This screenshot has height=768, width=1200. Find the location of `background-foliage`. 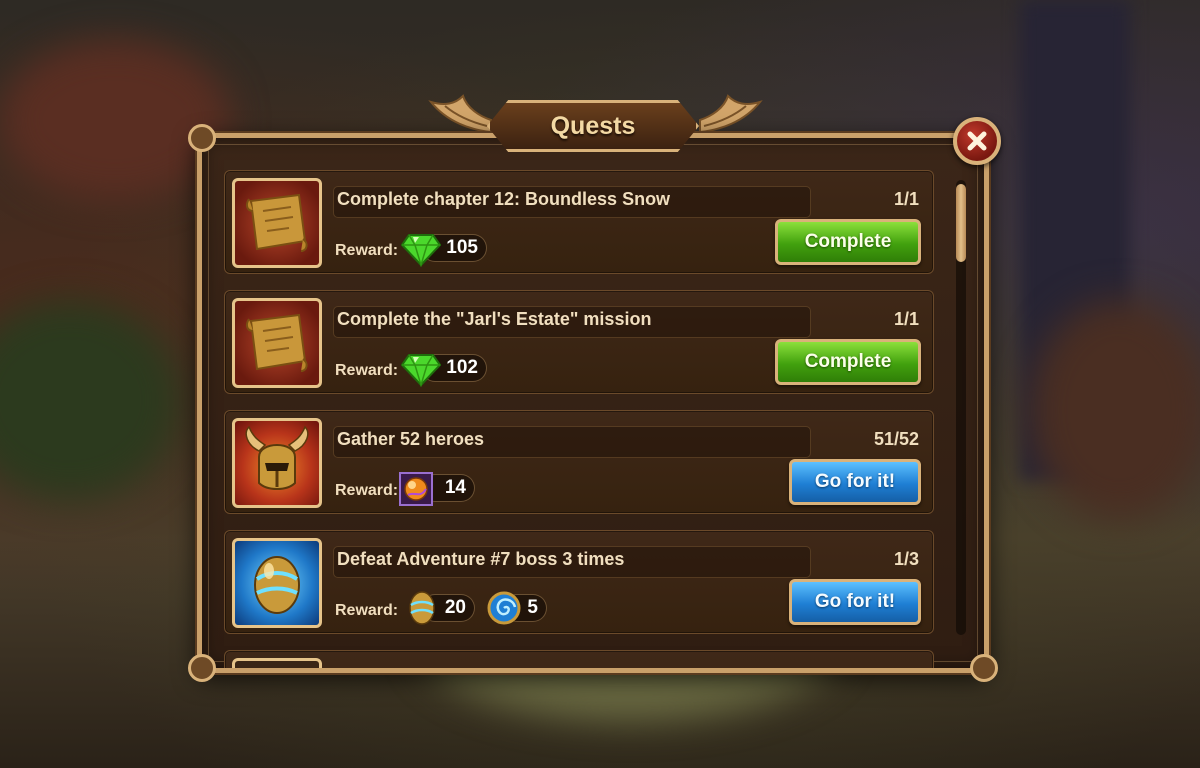

background-foliage is located at coordinates (90, 400).